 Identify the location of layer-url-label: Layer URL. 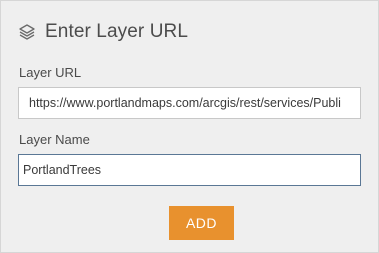
(50, 72).